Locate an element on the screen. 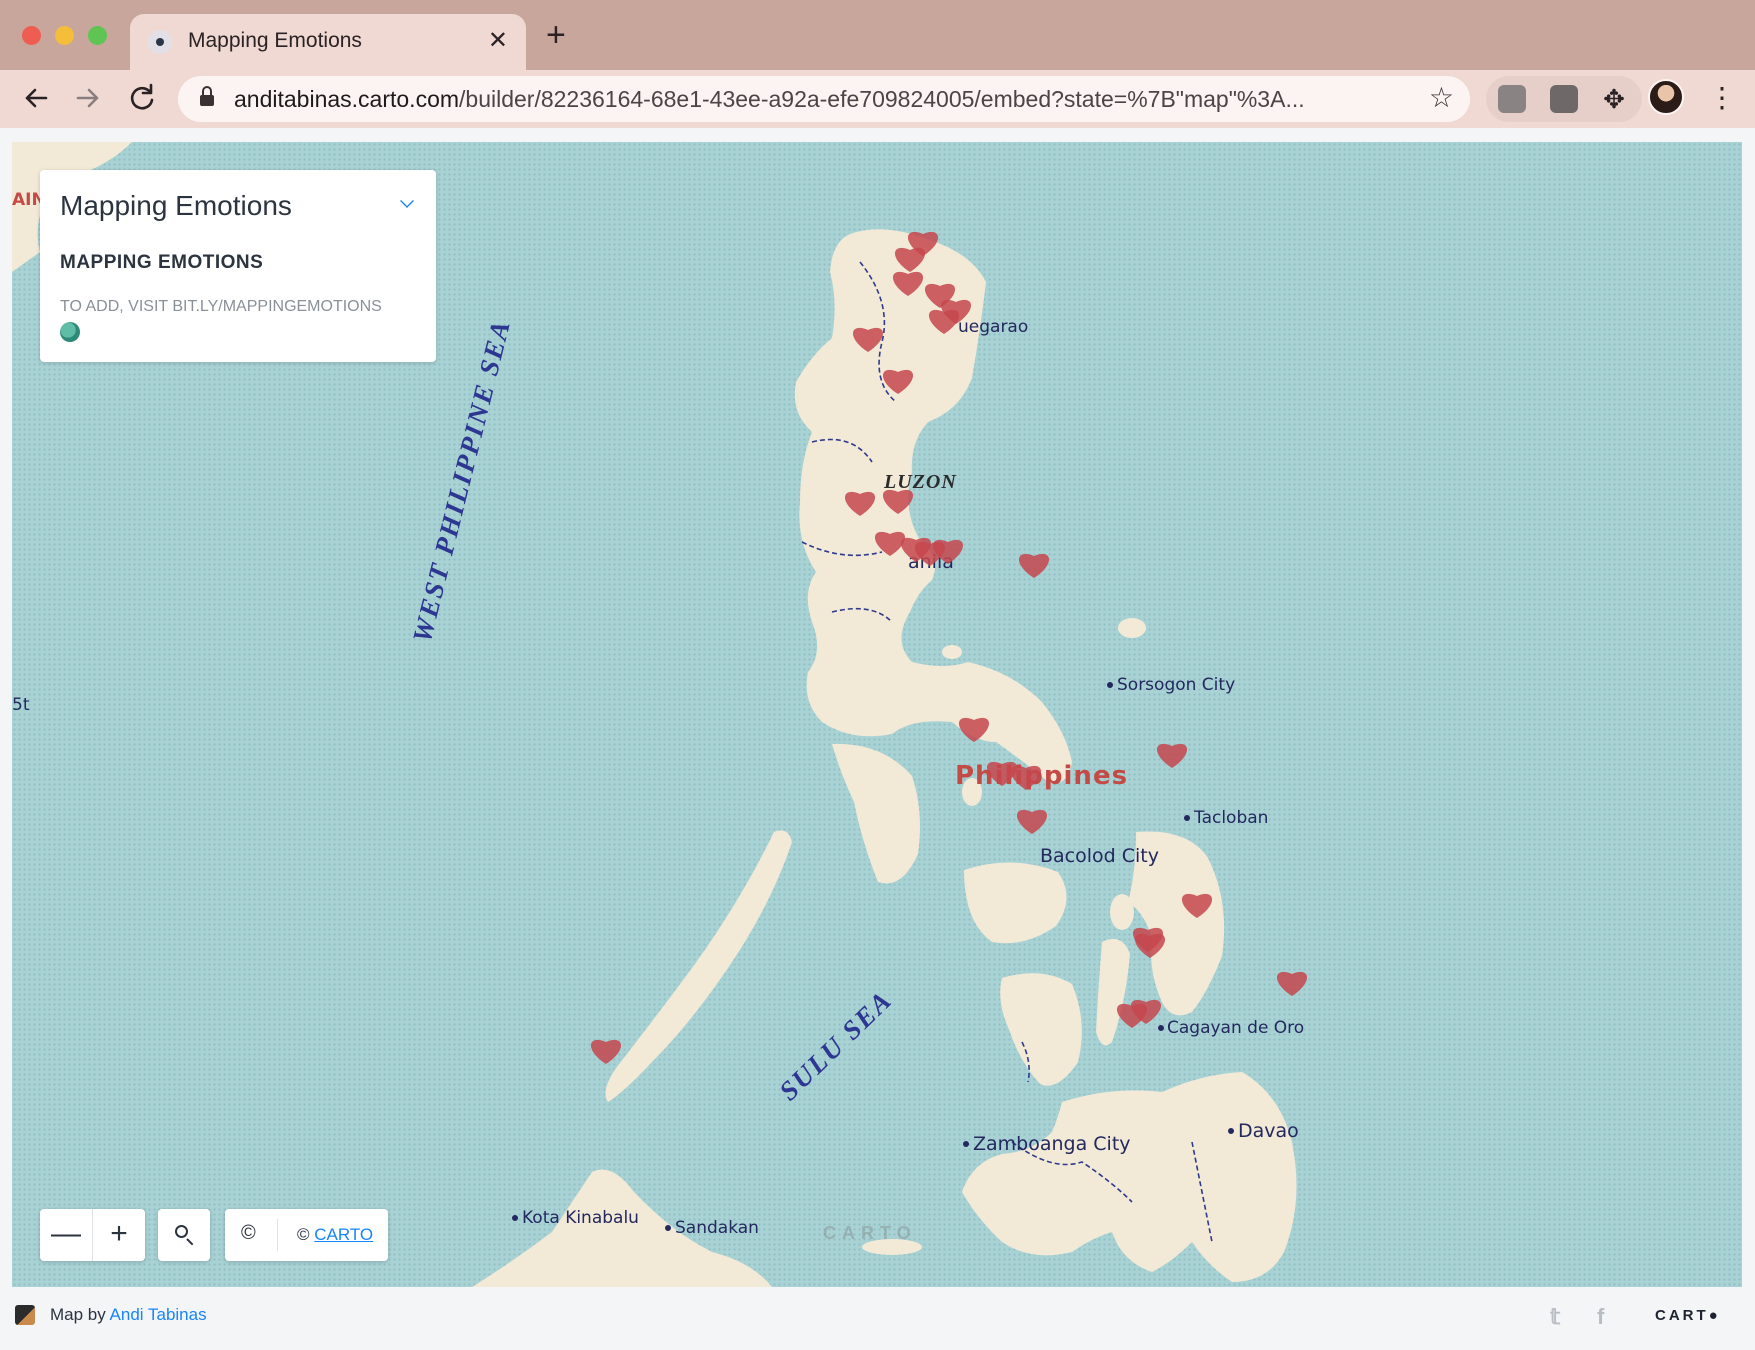 Image resolution: width=1755 pixels, height=1350 pixels. bookmark-star-icon: ☆ is located at coordinates (1441, 98).